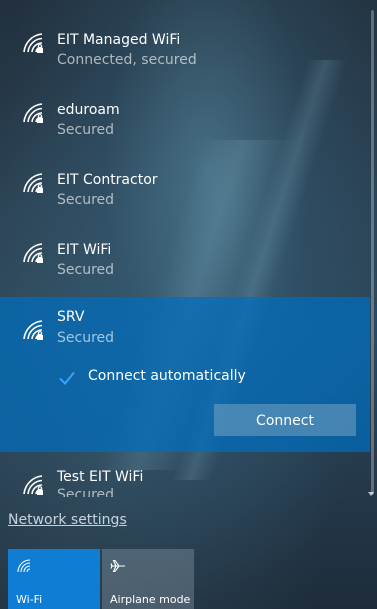 Image resolution: width=377 pixels, height=609 pixels. Describe the element at coordinates (107, 180) in the screenshot. I see `network-name: EIT Contractor` at that location.